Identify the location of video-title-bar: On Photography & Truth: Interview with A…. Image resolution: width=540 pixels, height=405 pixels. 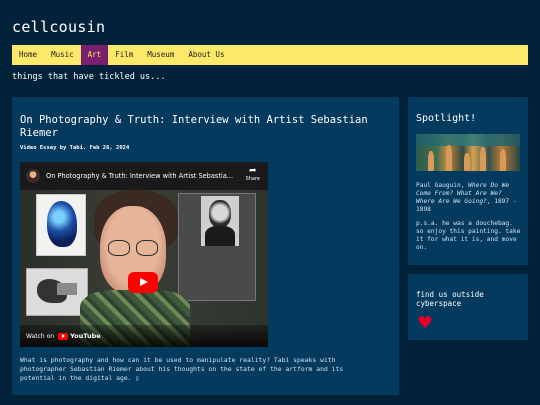
(144, 176).